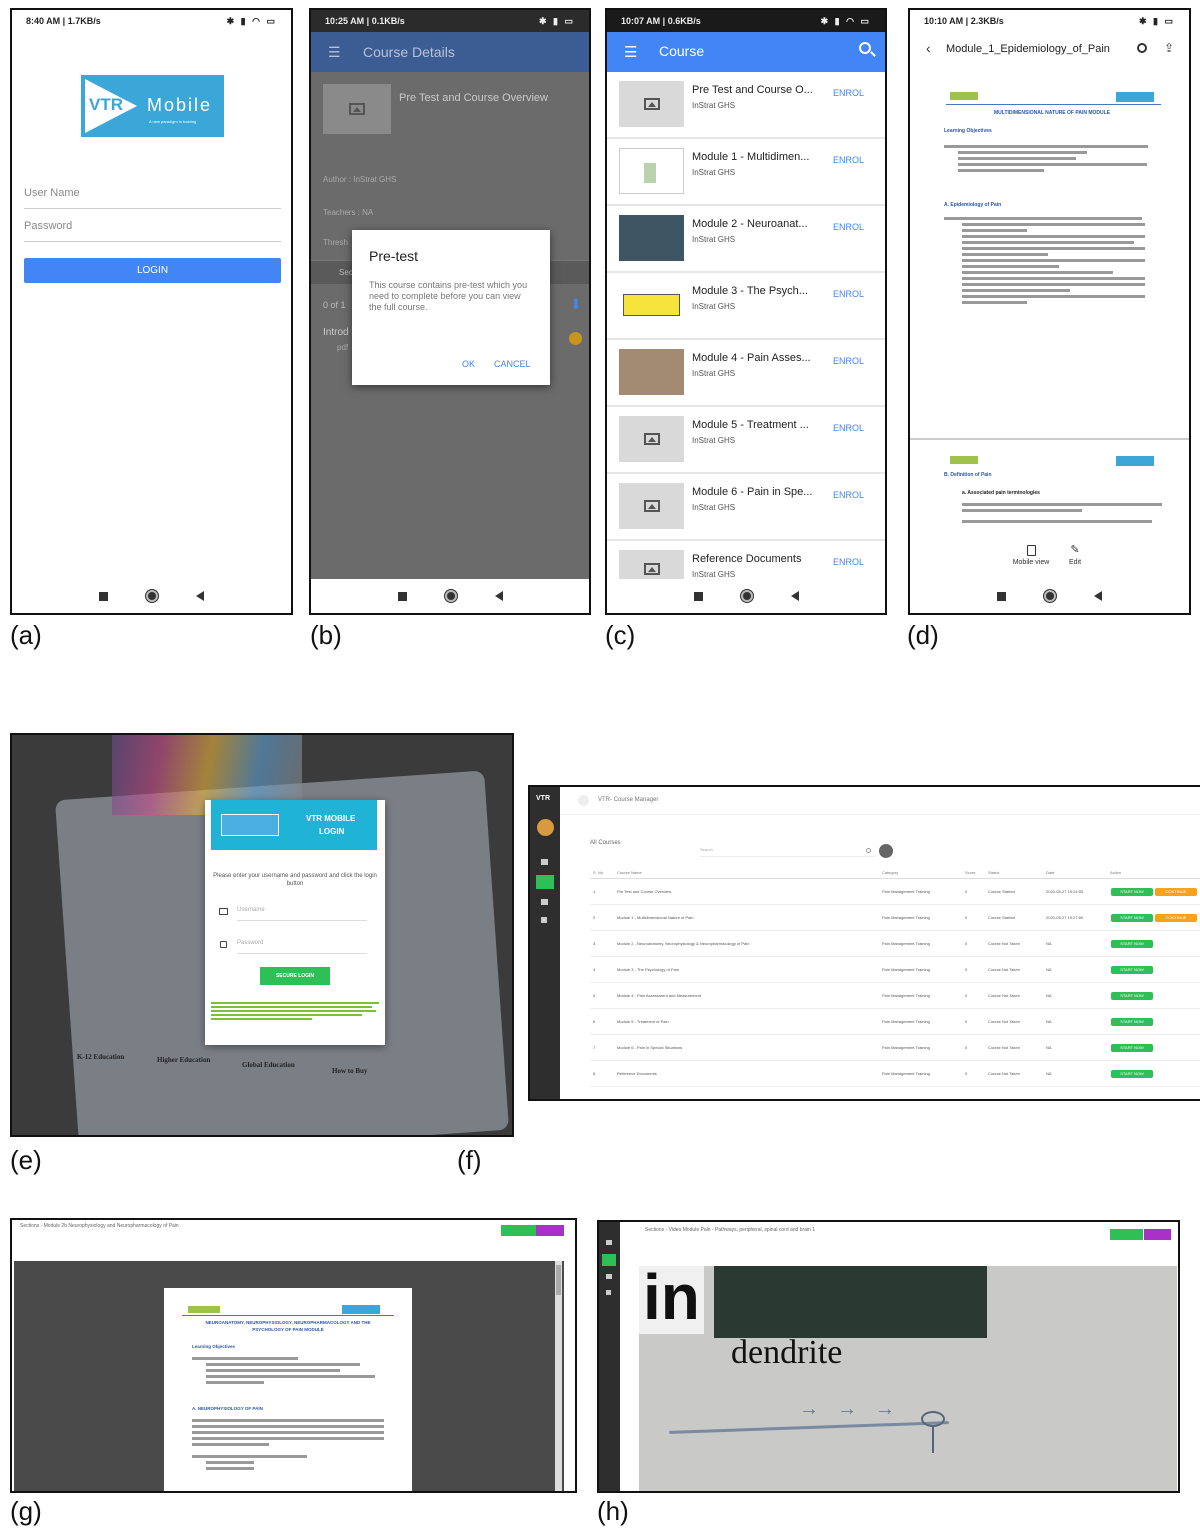 The height and width of the screenshot is (1530, 1200). What do you see at coordinates (152, 270) in the screenshot?
I see `login-button: LOGIN` at bounding box center [152, 270].